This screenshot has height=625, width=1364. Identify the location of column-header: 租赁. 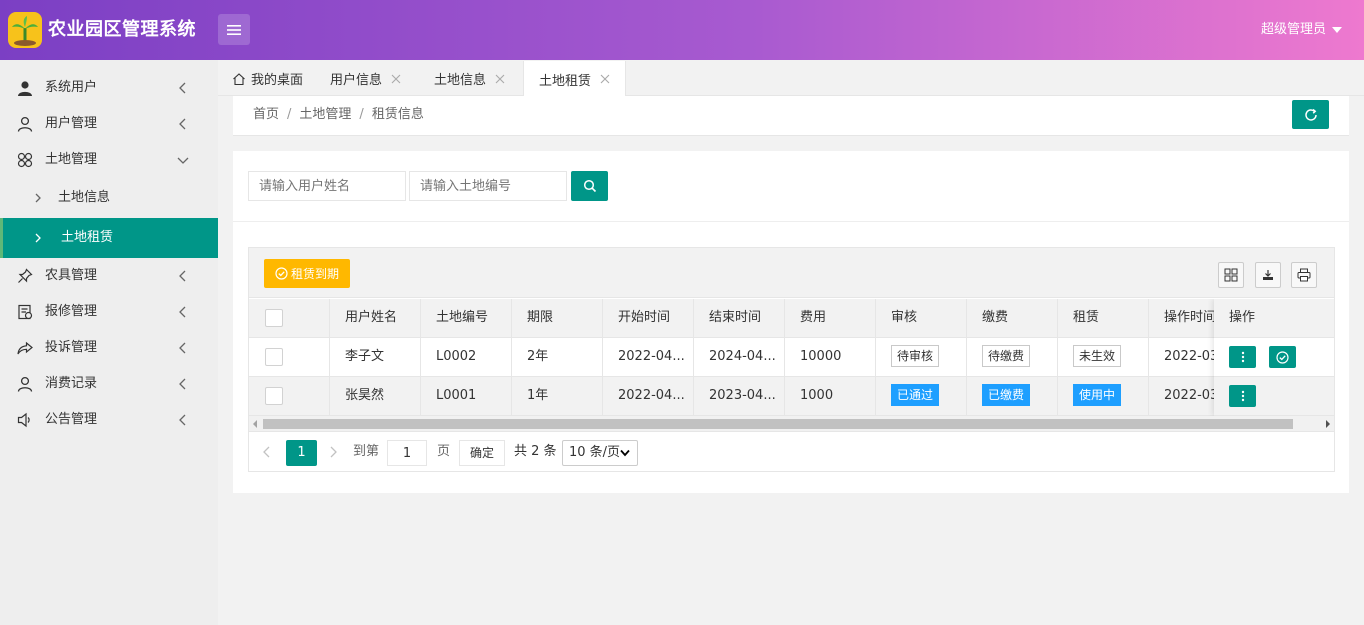
(1103, 318).